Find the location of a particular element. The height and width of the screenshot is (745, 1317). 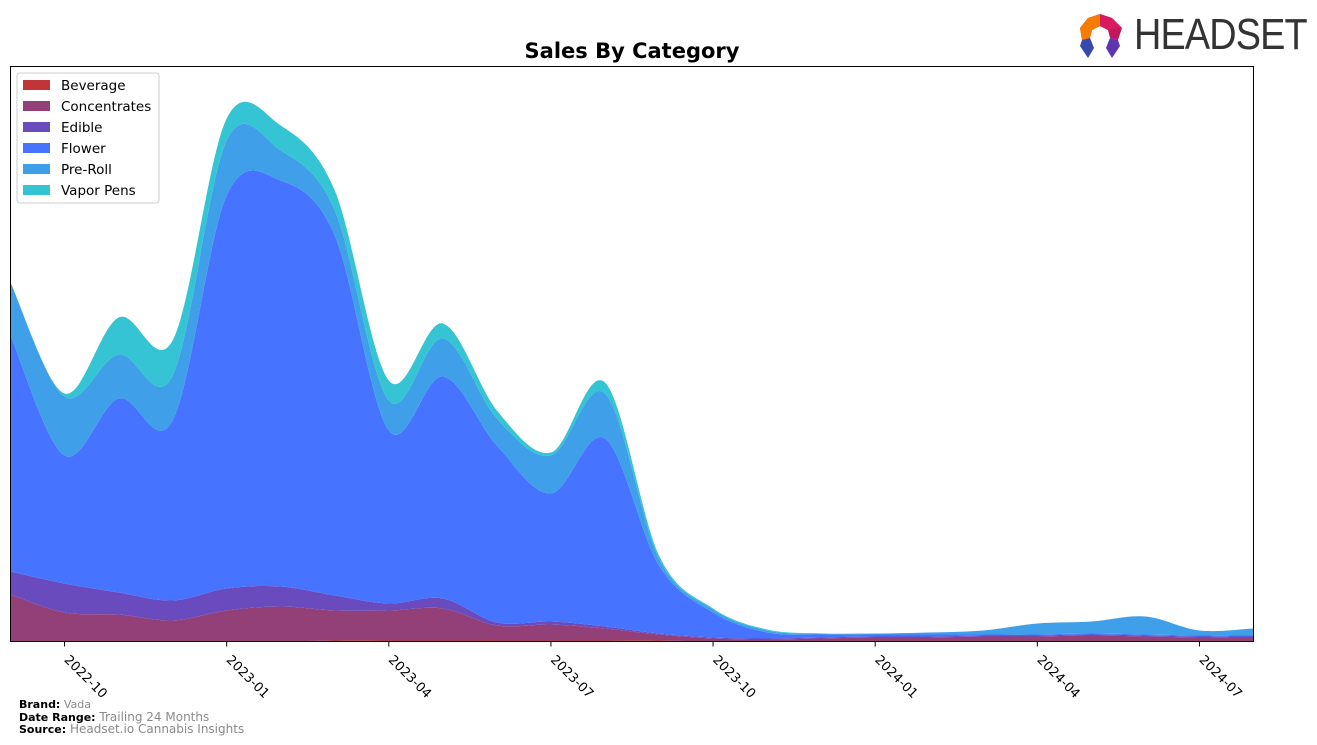

legend-label-vapor-pens: Vapor Pens is located at coordinates (98, 191).